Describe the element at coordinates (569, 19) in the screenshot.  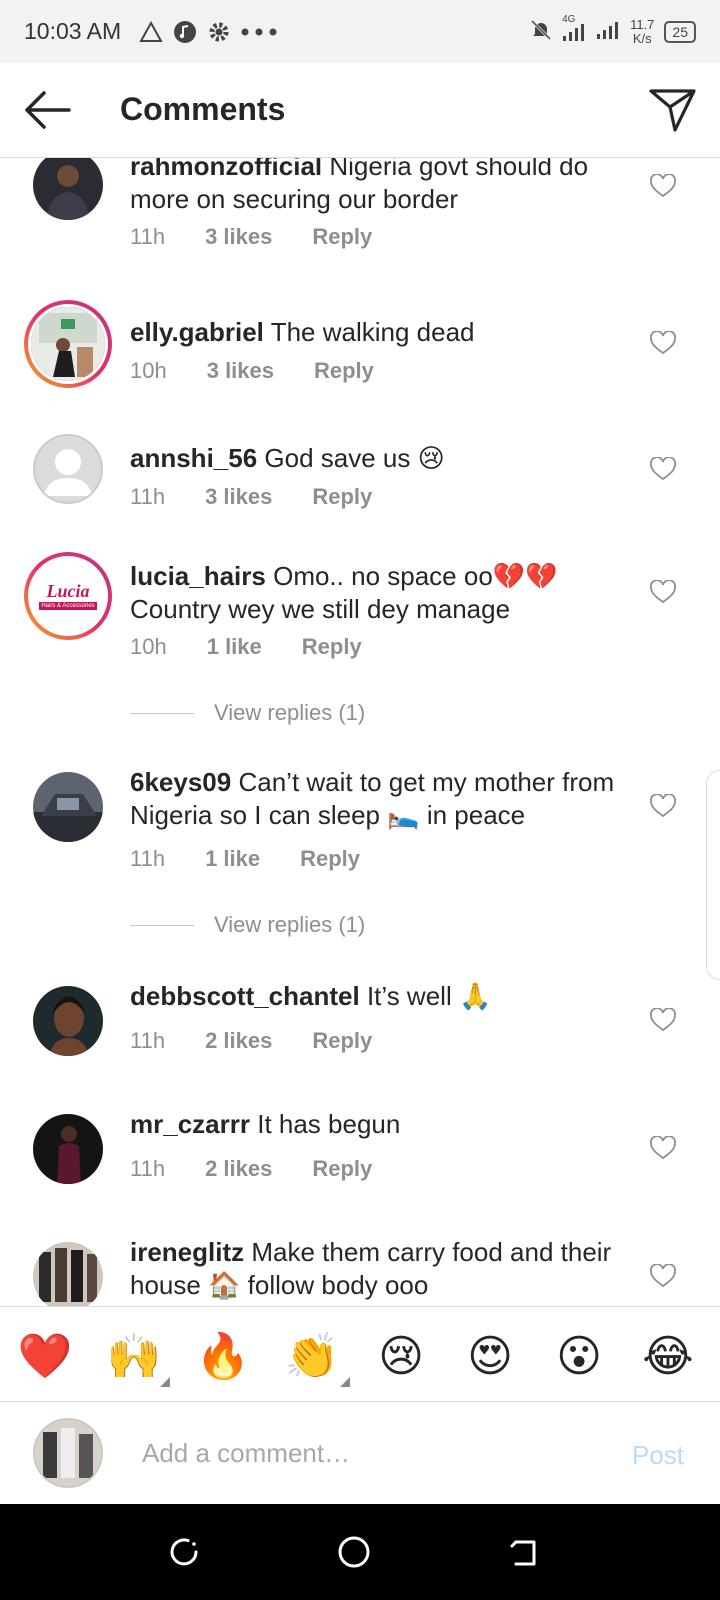
I see `network-type-label: 4G` at that location.